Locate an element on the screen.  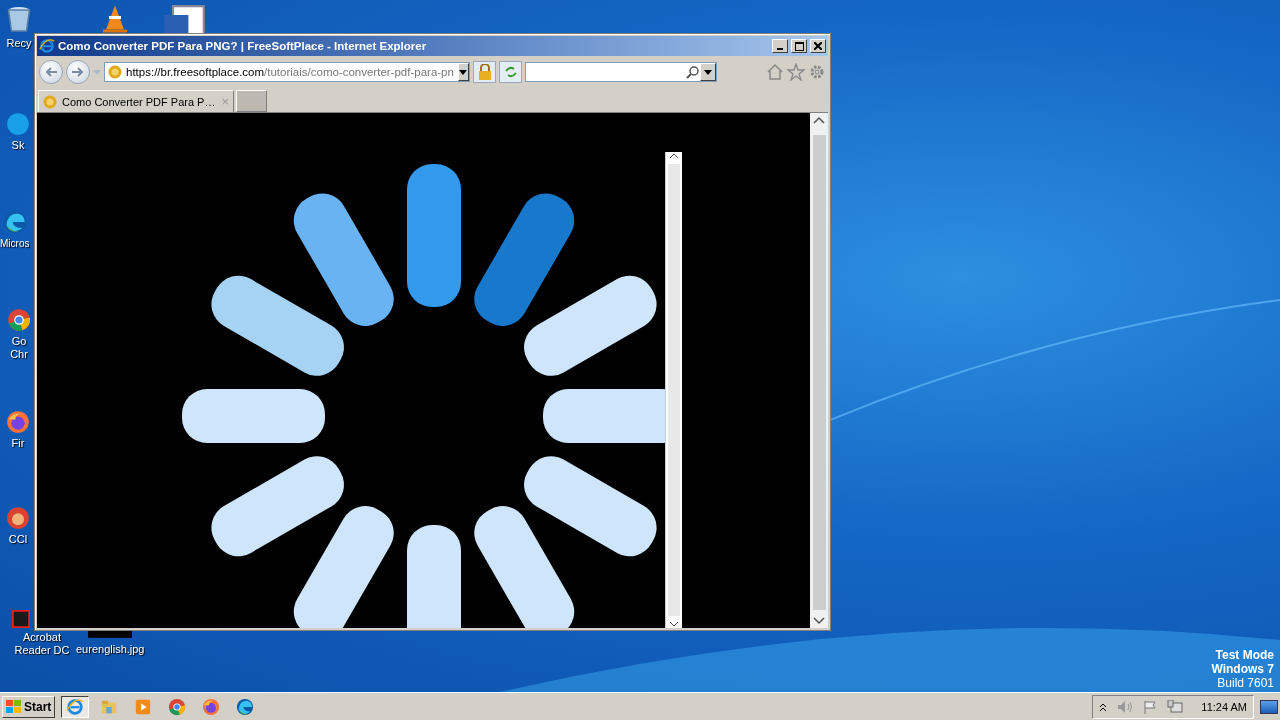
url-text: https://br.freesoftplace.com/tutoriais/como-converter-pdf-para-pn is located at coordinates (290, 72).